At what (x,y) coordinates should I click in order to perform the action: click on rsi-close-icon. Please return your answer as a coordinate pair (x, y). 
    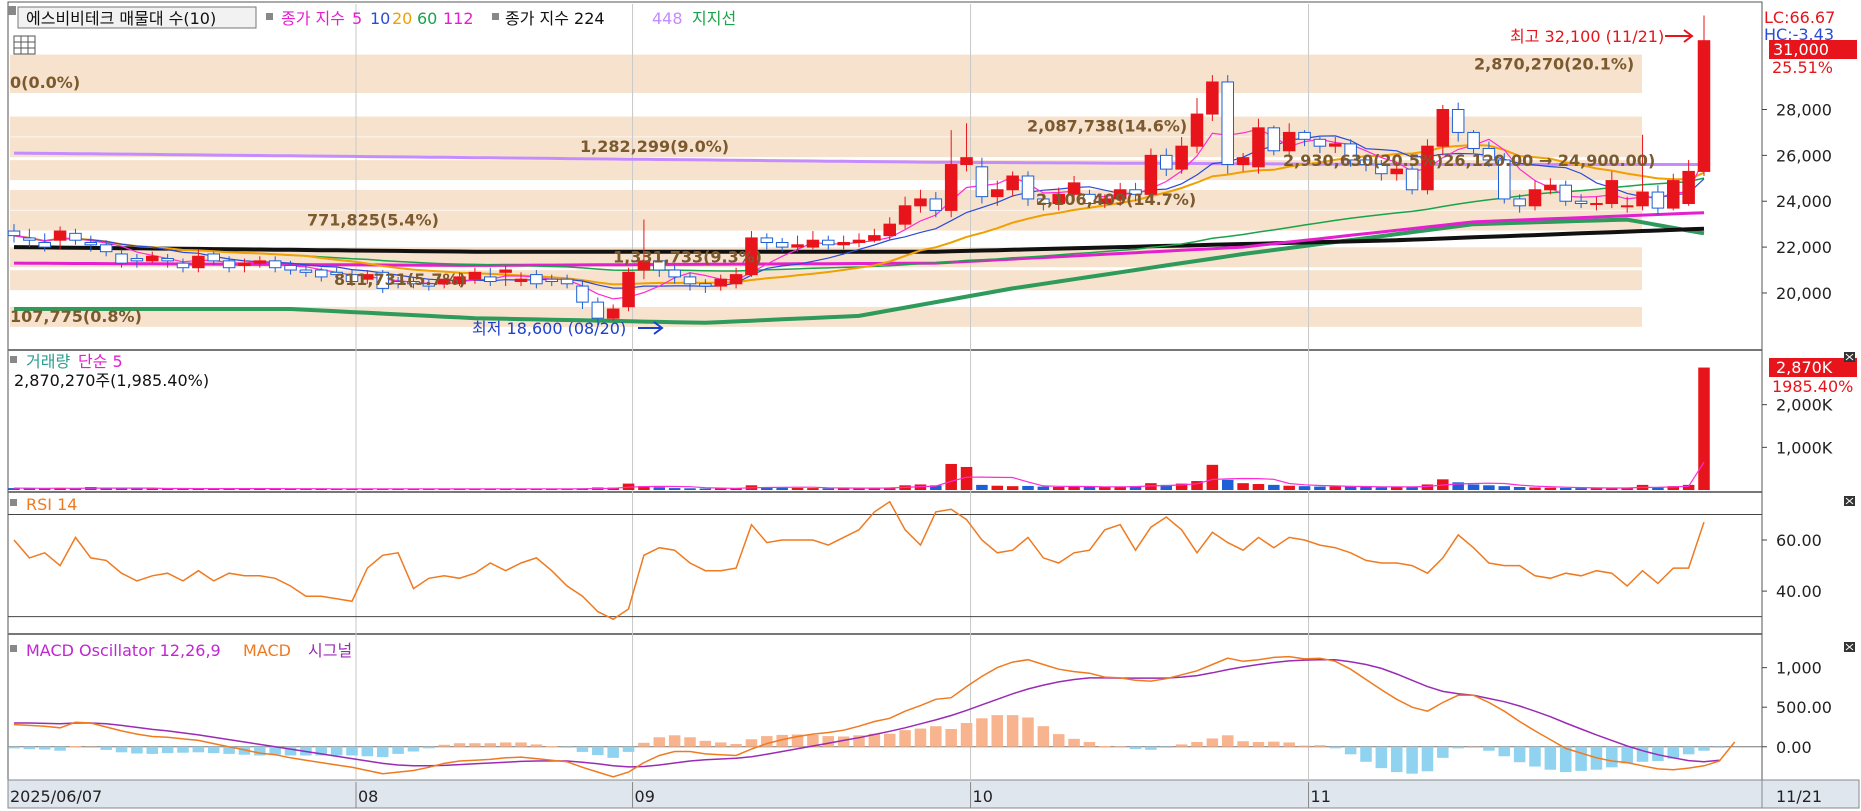
    Looking at the image, I should click on (1849, 501).